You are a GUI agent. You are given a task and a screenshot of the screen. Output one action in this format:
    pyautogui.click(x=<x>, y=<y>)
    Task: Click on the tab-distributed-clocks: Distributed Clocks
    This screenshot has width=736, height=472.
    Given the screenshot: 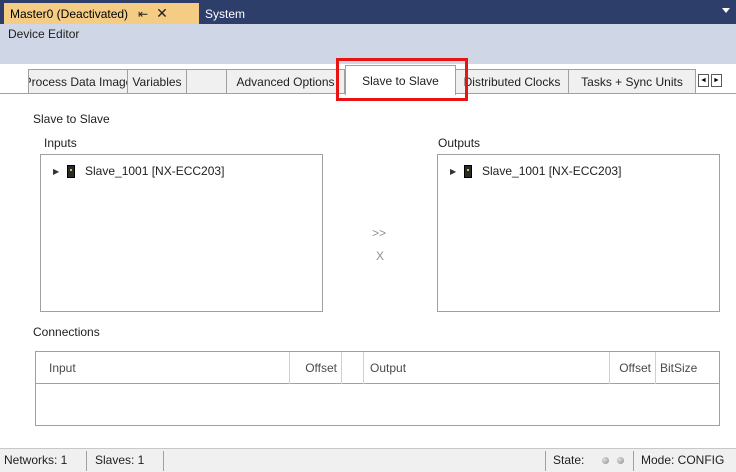 What is the action you would take?
    pyautogui.click(x=512, y=81)
    